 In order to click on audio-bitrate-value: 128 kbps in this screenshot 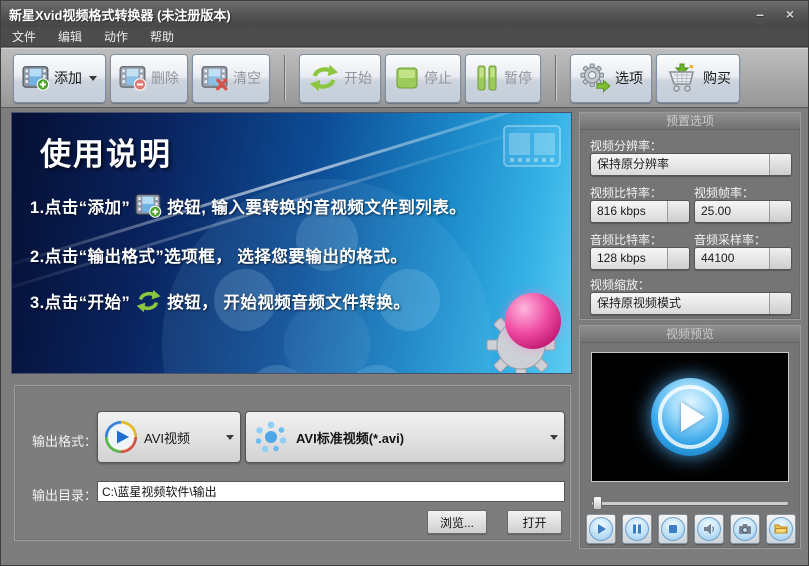, I will do `click(621, 258)`.